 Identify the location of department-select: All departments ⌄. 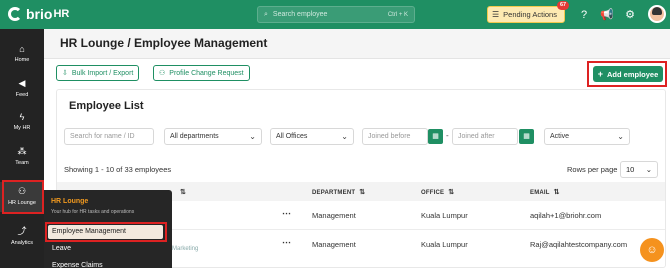
(213, 136).